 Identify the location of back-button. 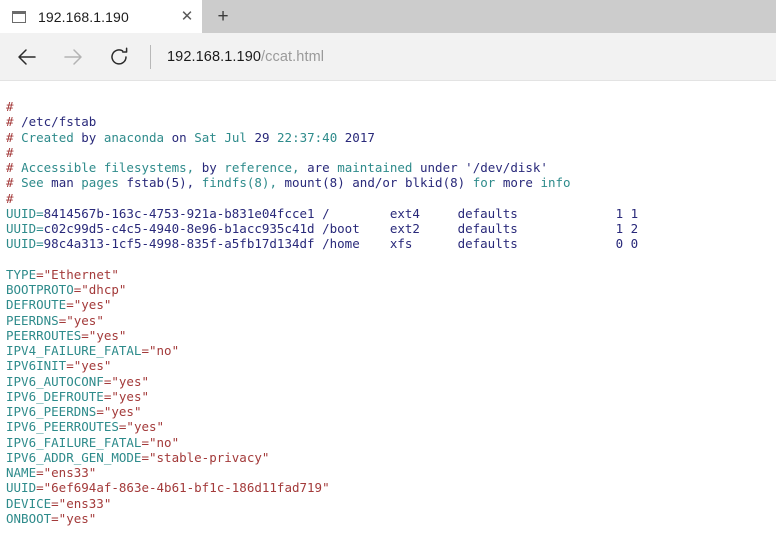
(27, 57).